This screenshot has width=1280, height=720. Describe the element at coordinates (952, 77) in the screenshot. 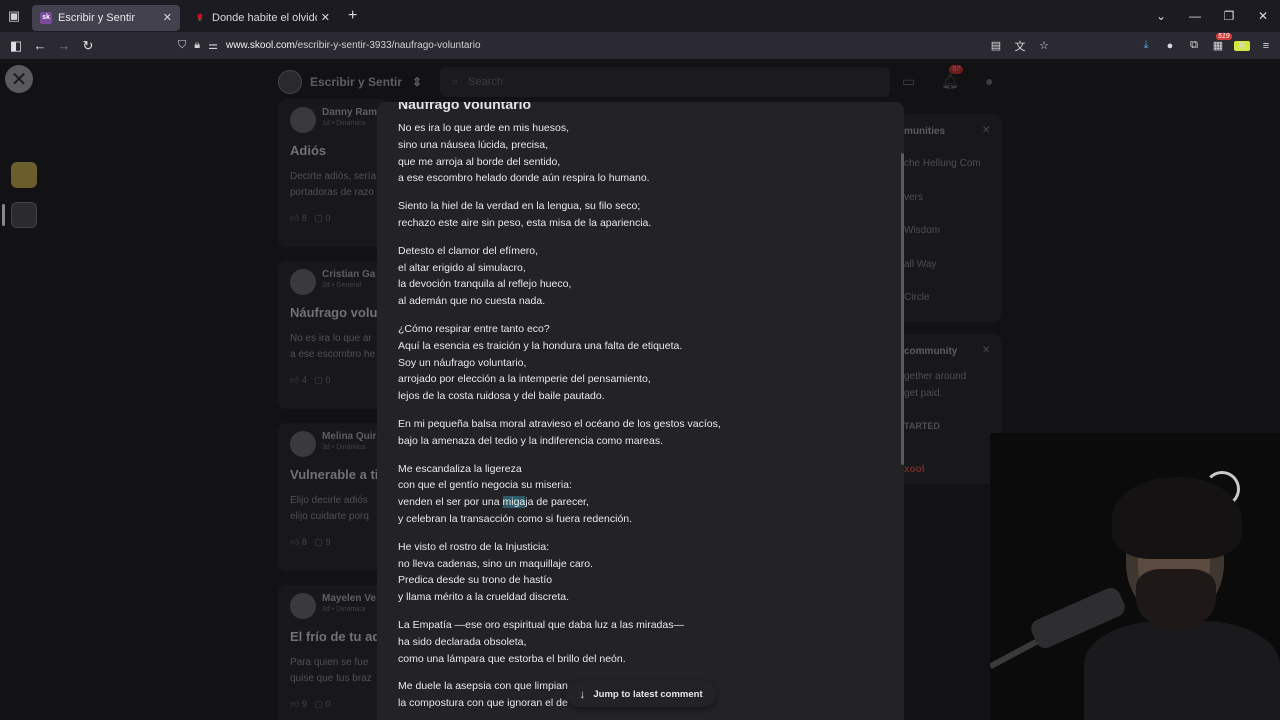

I see `bell-icon: 🔔︎ 97` at that location.